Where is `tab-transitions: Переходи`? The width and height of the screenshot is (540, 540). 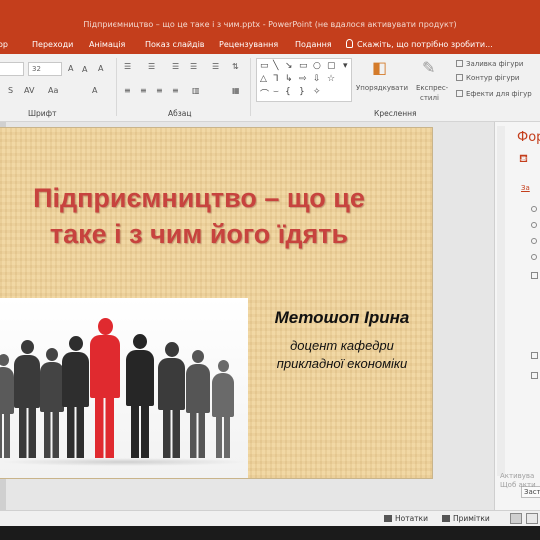 tab-transitions: Переходи is located at coordinates (52, 44).